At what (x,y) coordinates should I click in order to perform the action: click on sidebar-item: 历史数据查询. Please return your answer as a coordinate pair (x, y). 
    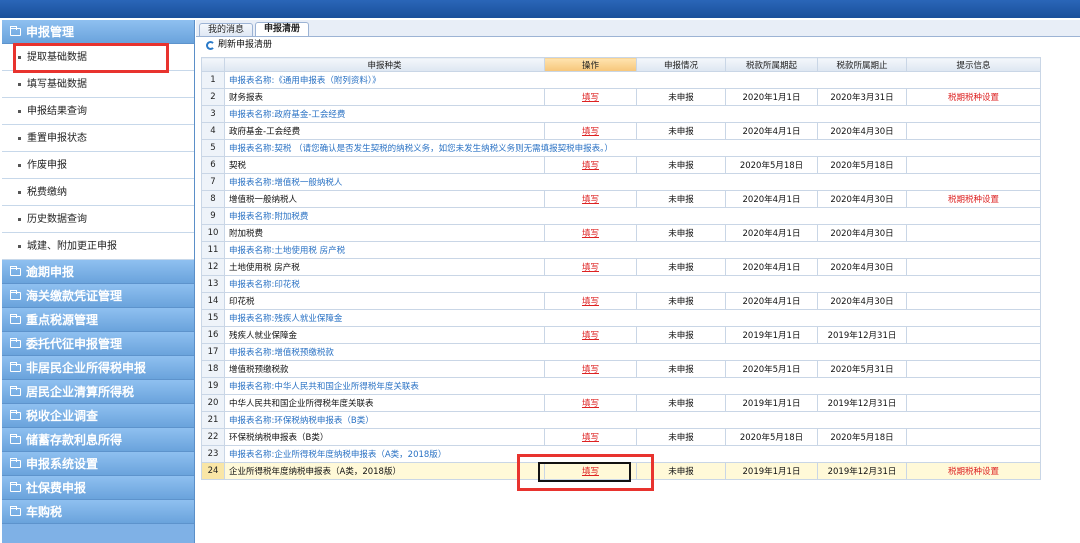
    Looking at the image, I should click on (98, 219).